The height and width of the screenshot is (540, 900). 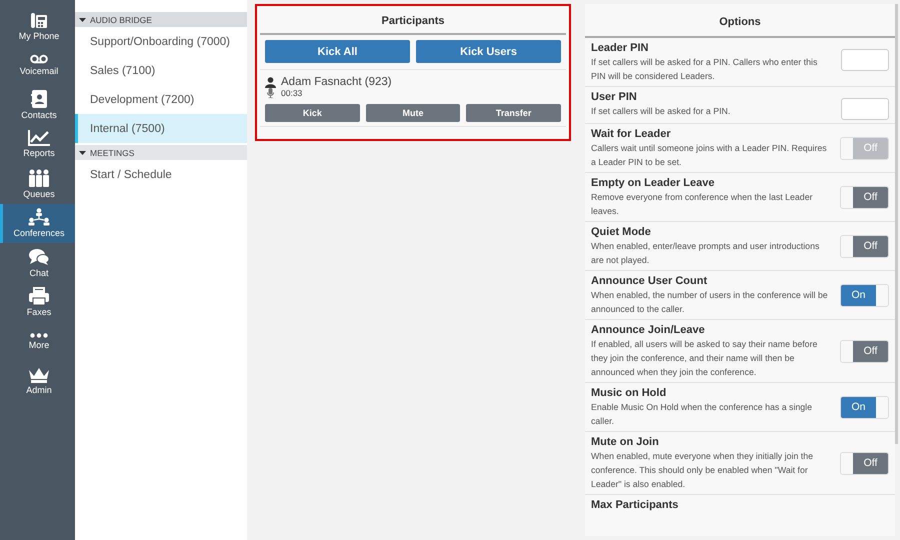 What do you see at coordinates (629, 393) in the screenshot?
I see `option-title: Music on Hold` at bounding box center [629, 393].